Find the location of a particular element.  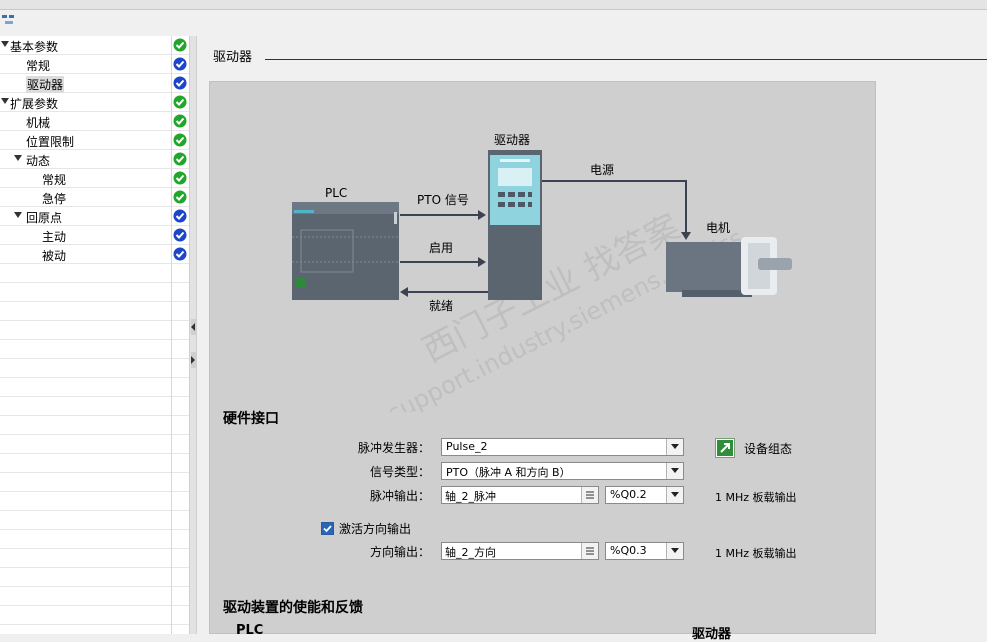

hardware-interface-heading: 硬件接口 is located at coordinates (251, 419).